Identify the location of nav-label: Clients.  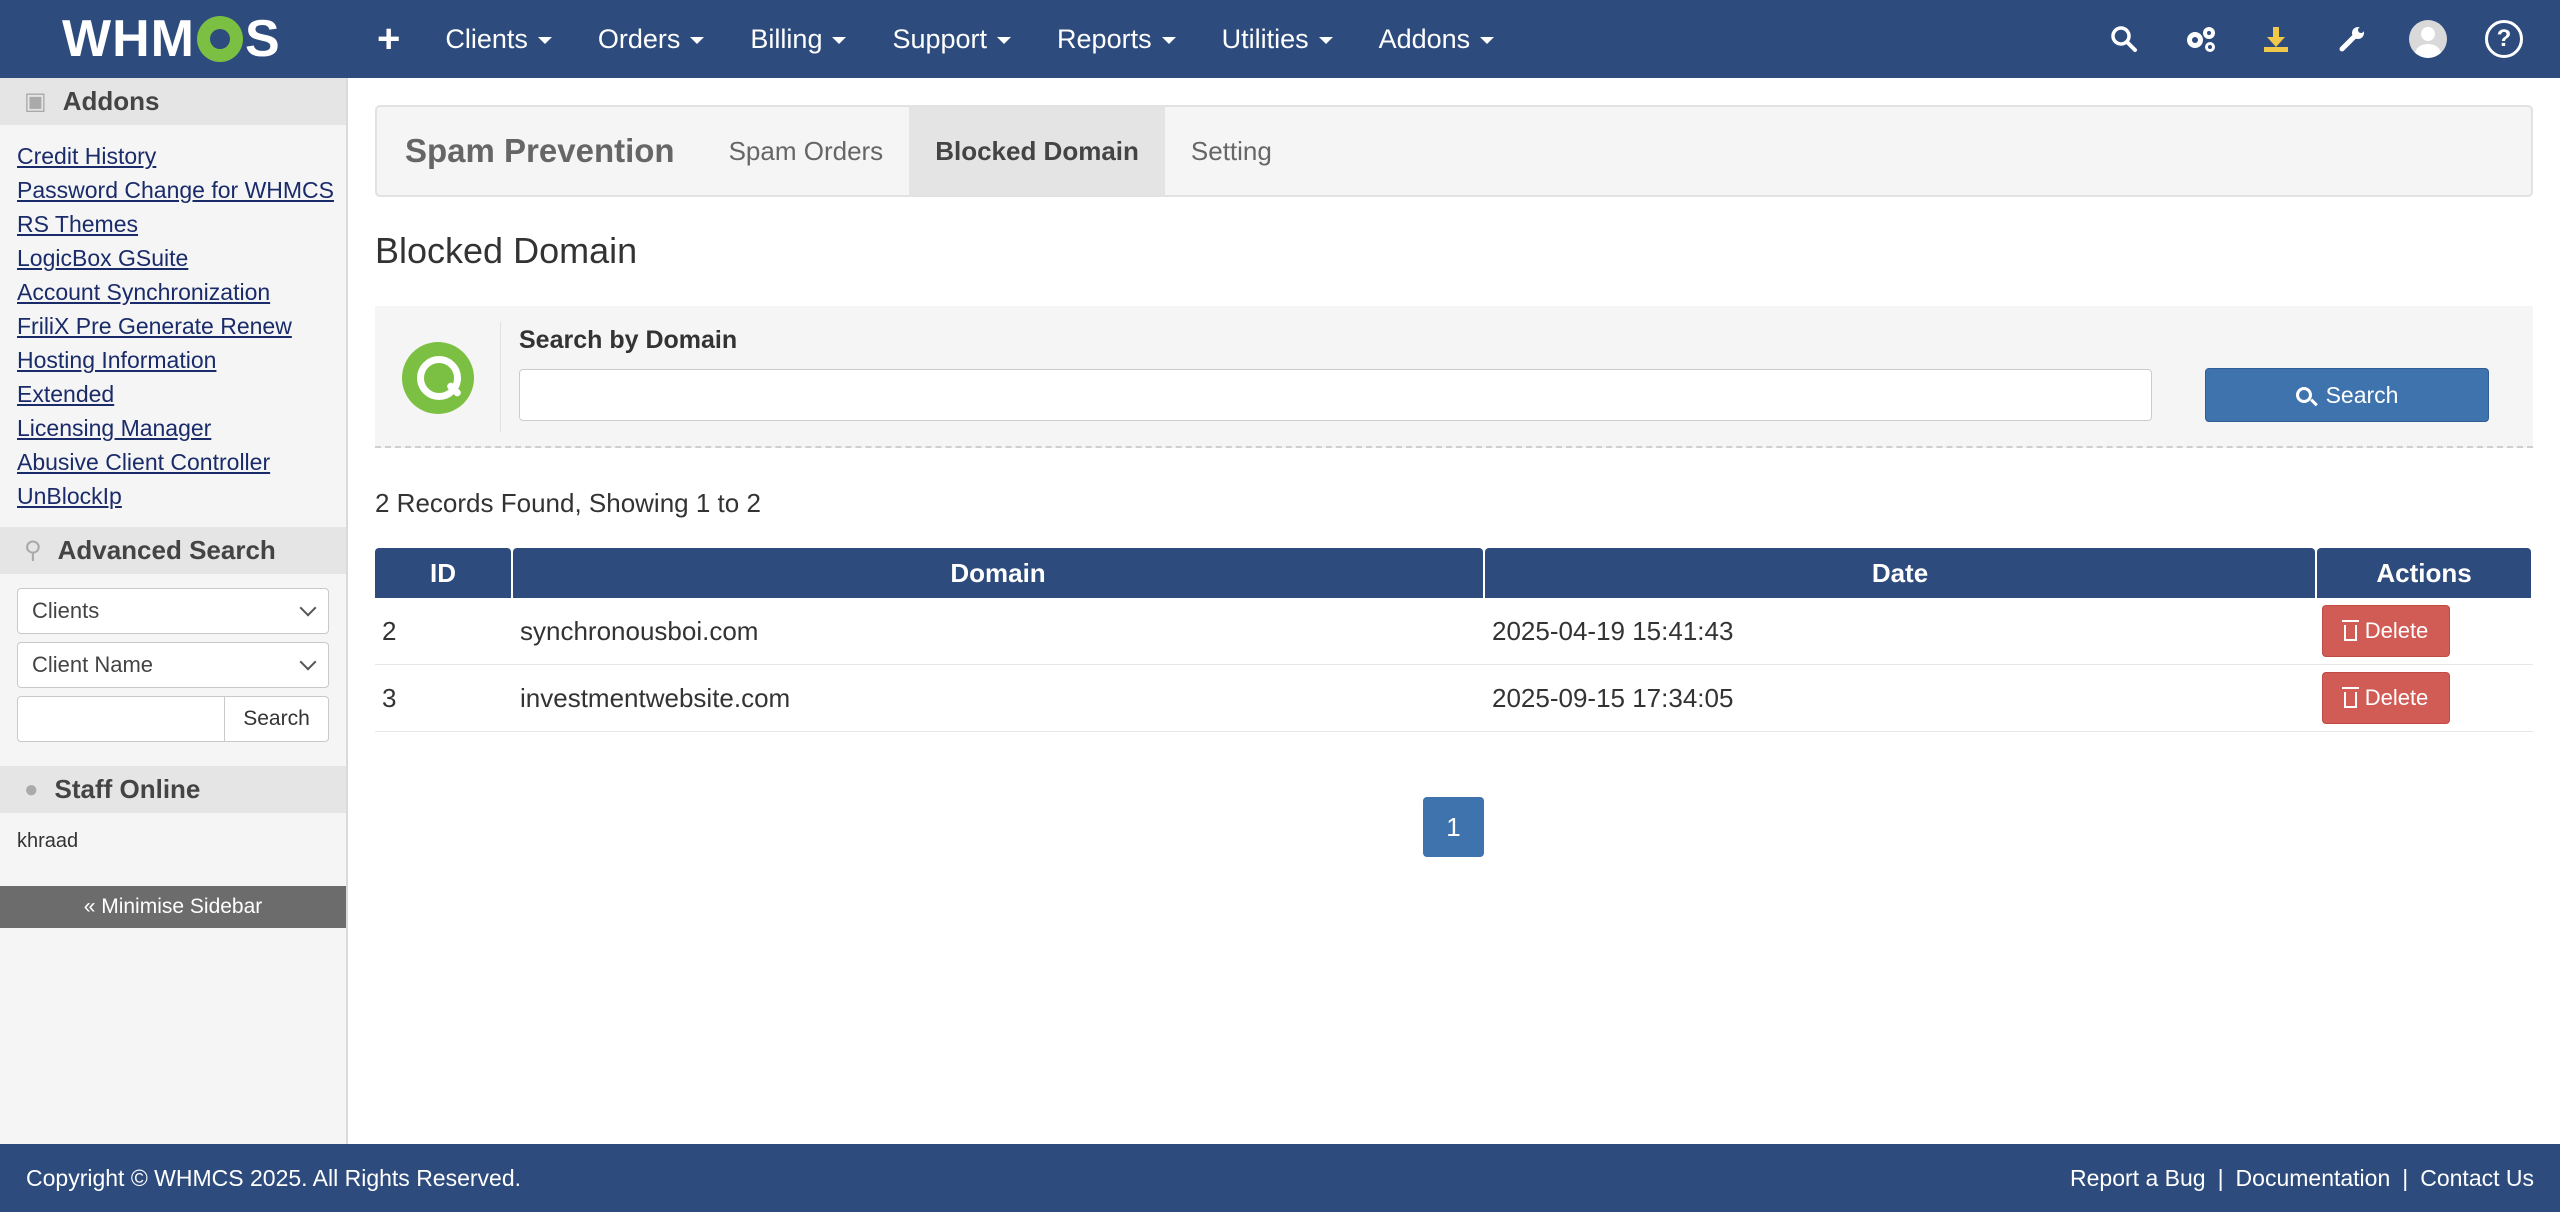
(486, 38).